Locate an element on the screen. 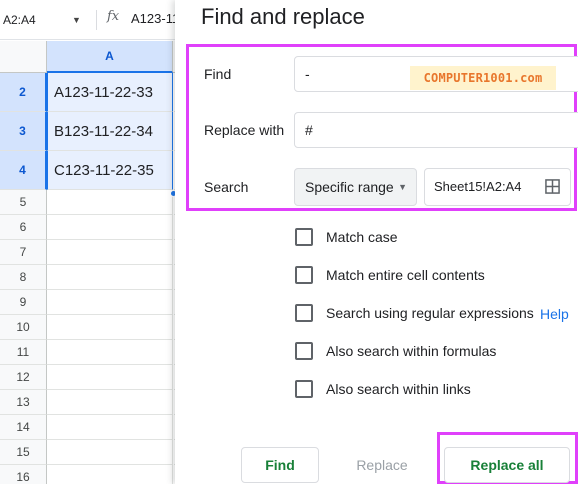 The image size is (578, 484). fx-icon: fx is located at coordinates (113, 16).